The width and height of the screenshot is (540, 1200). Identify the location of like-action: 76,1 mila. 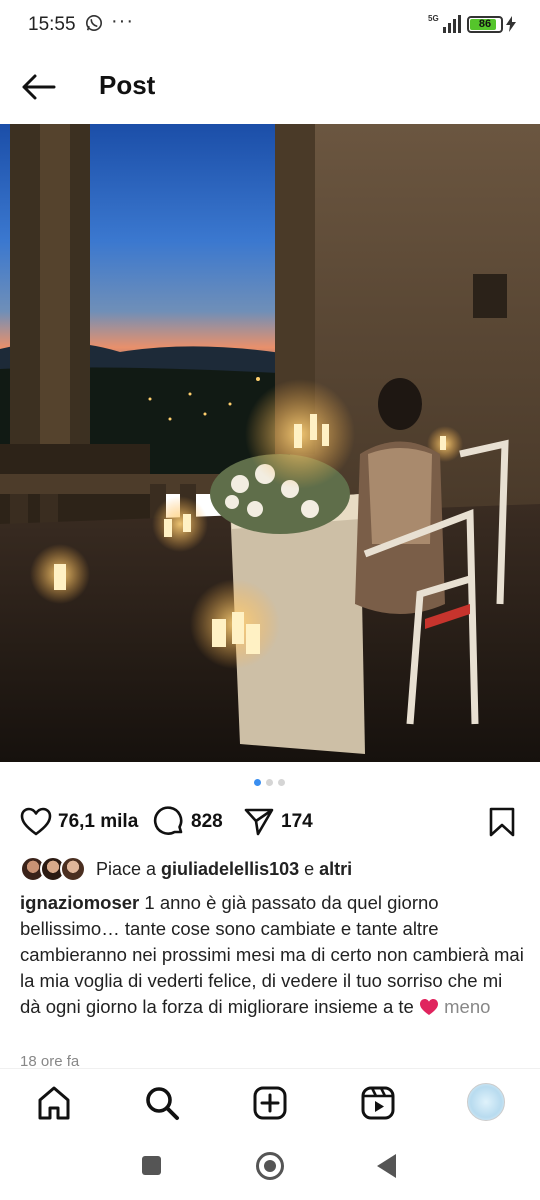
(79, 822).